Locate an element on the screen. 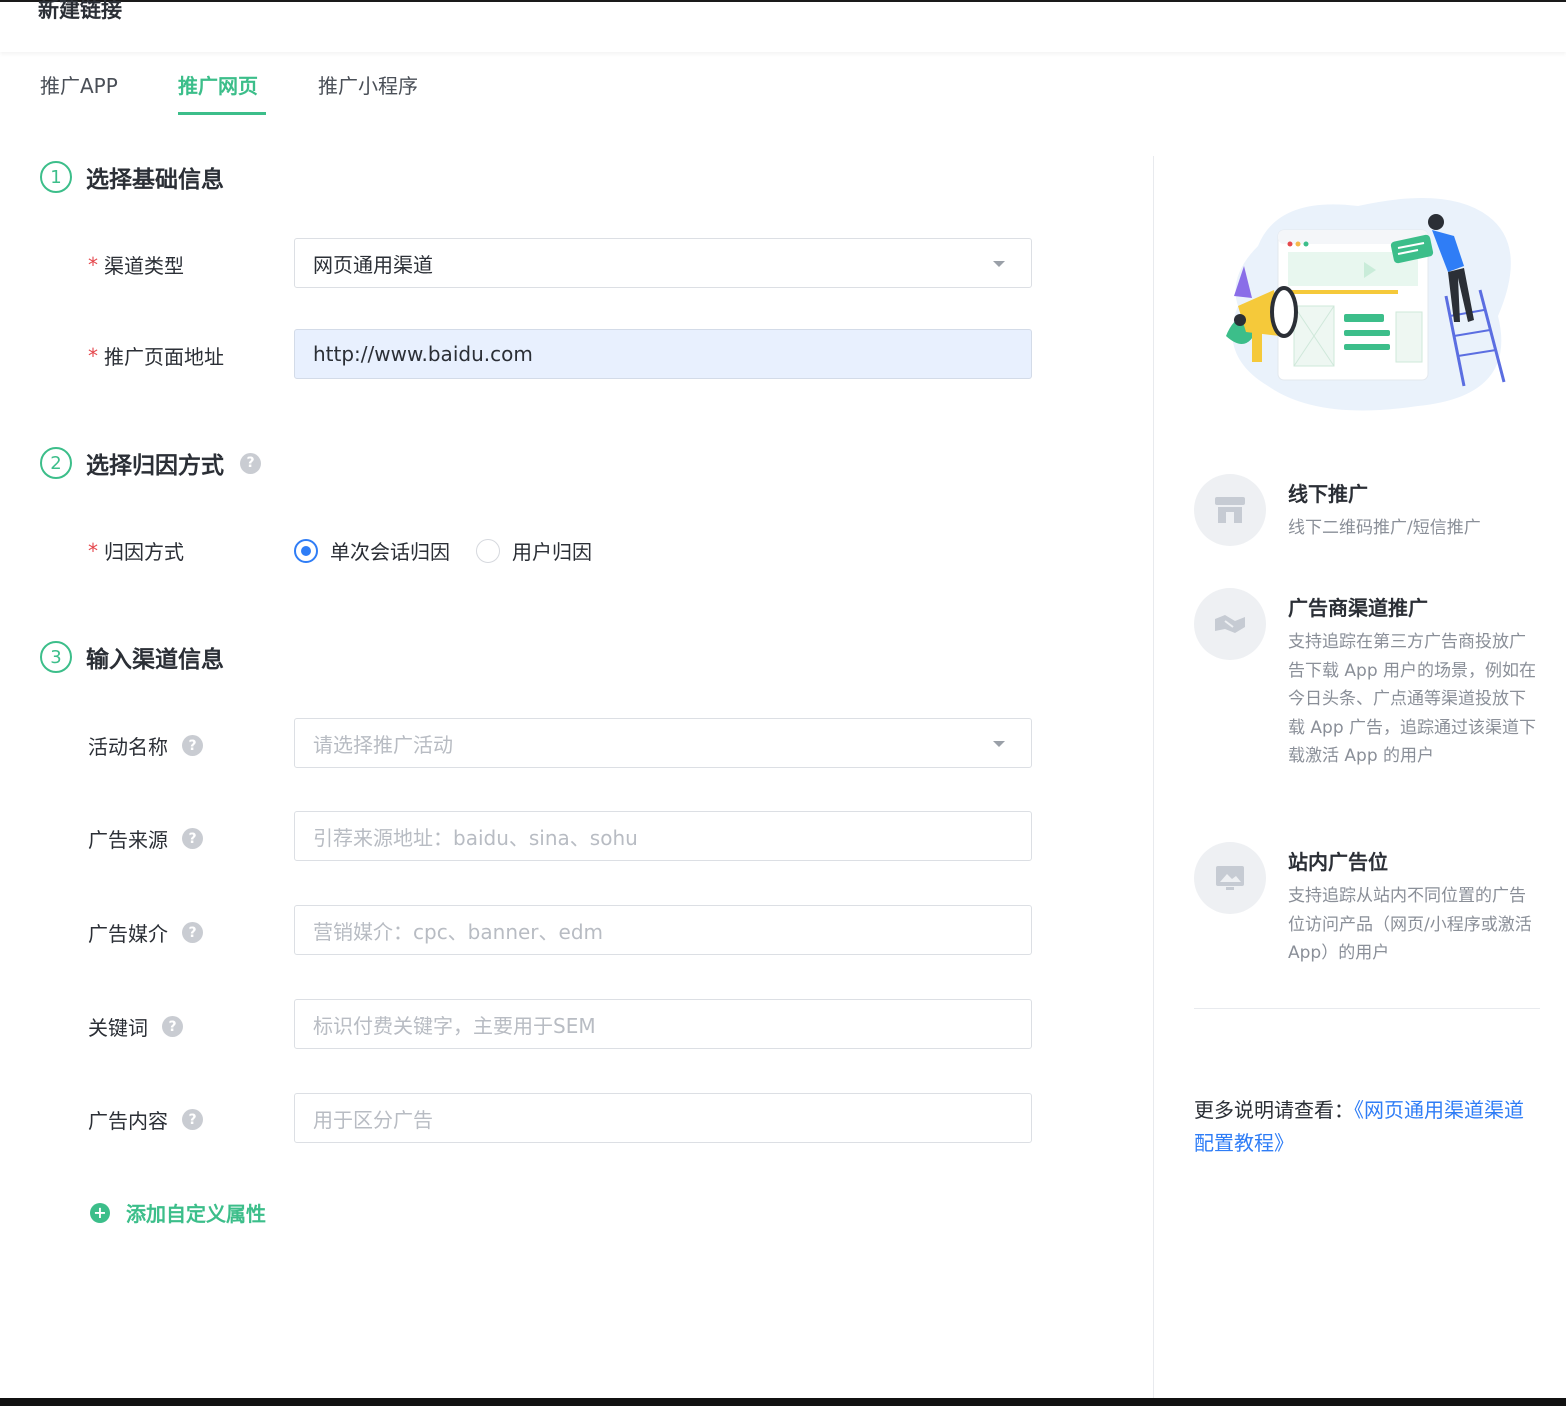 The width and height of the screenshot is (1566, 1406). attribution-radio-group: 单次会话归因 用户归因 is located at coordinates (456, 550).